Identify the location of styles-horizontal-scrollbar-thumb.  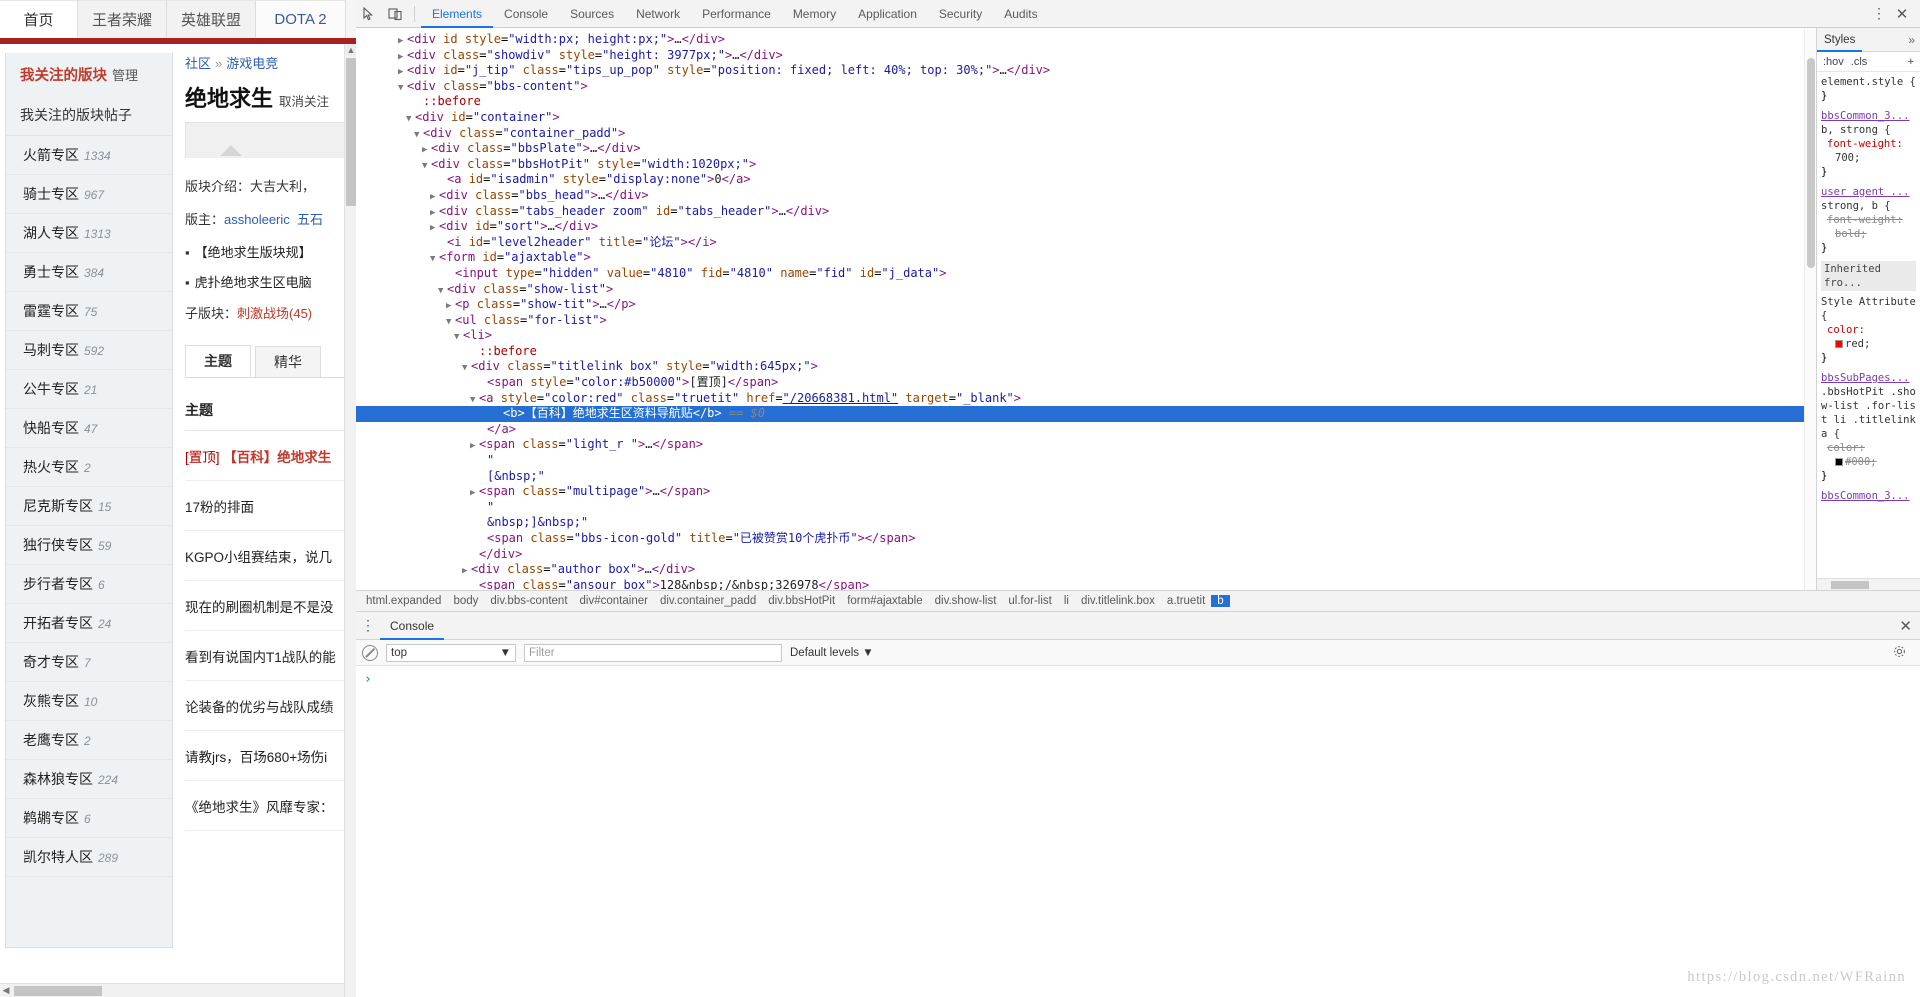
(1850, 585).